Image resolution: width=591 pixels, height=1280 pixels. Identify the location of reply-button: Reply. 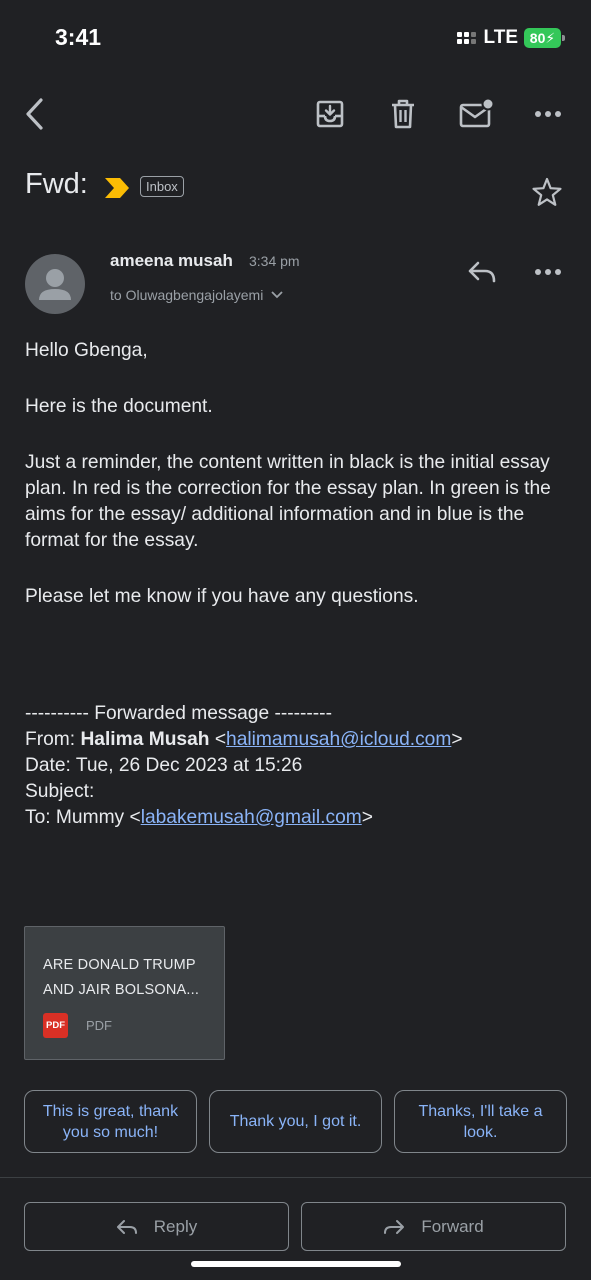
(156, 1226).